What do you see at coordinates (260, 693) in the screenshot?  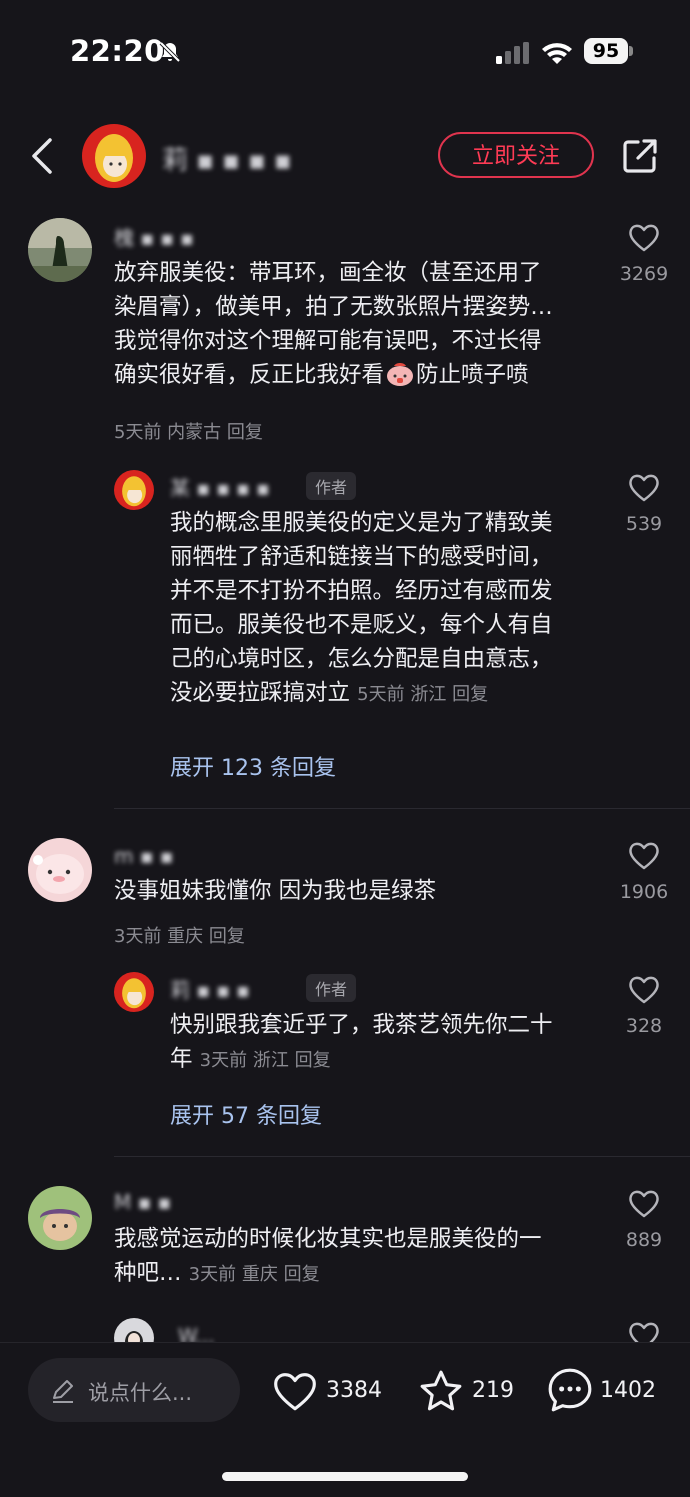 I see `reply-line-text: 没必要拉踩搞对立` at bounding box center [260, 693].